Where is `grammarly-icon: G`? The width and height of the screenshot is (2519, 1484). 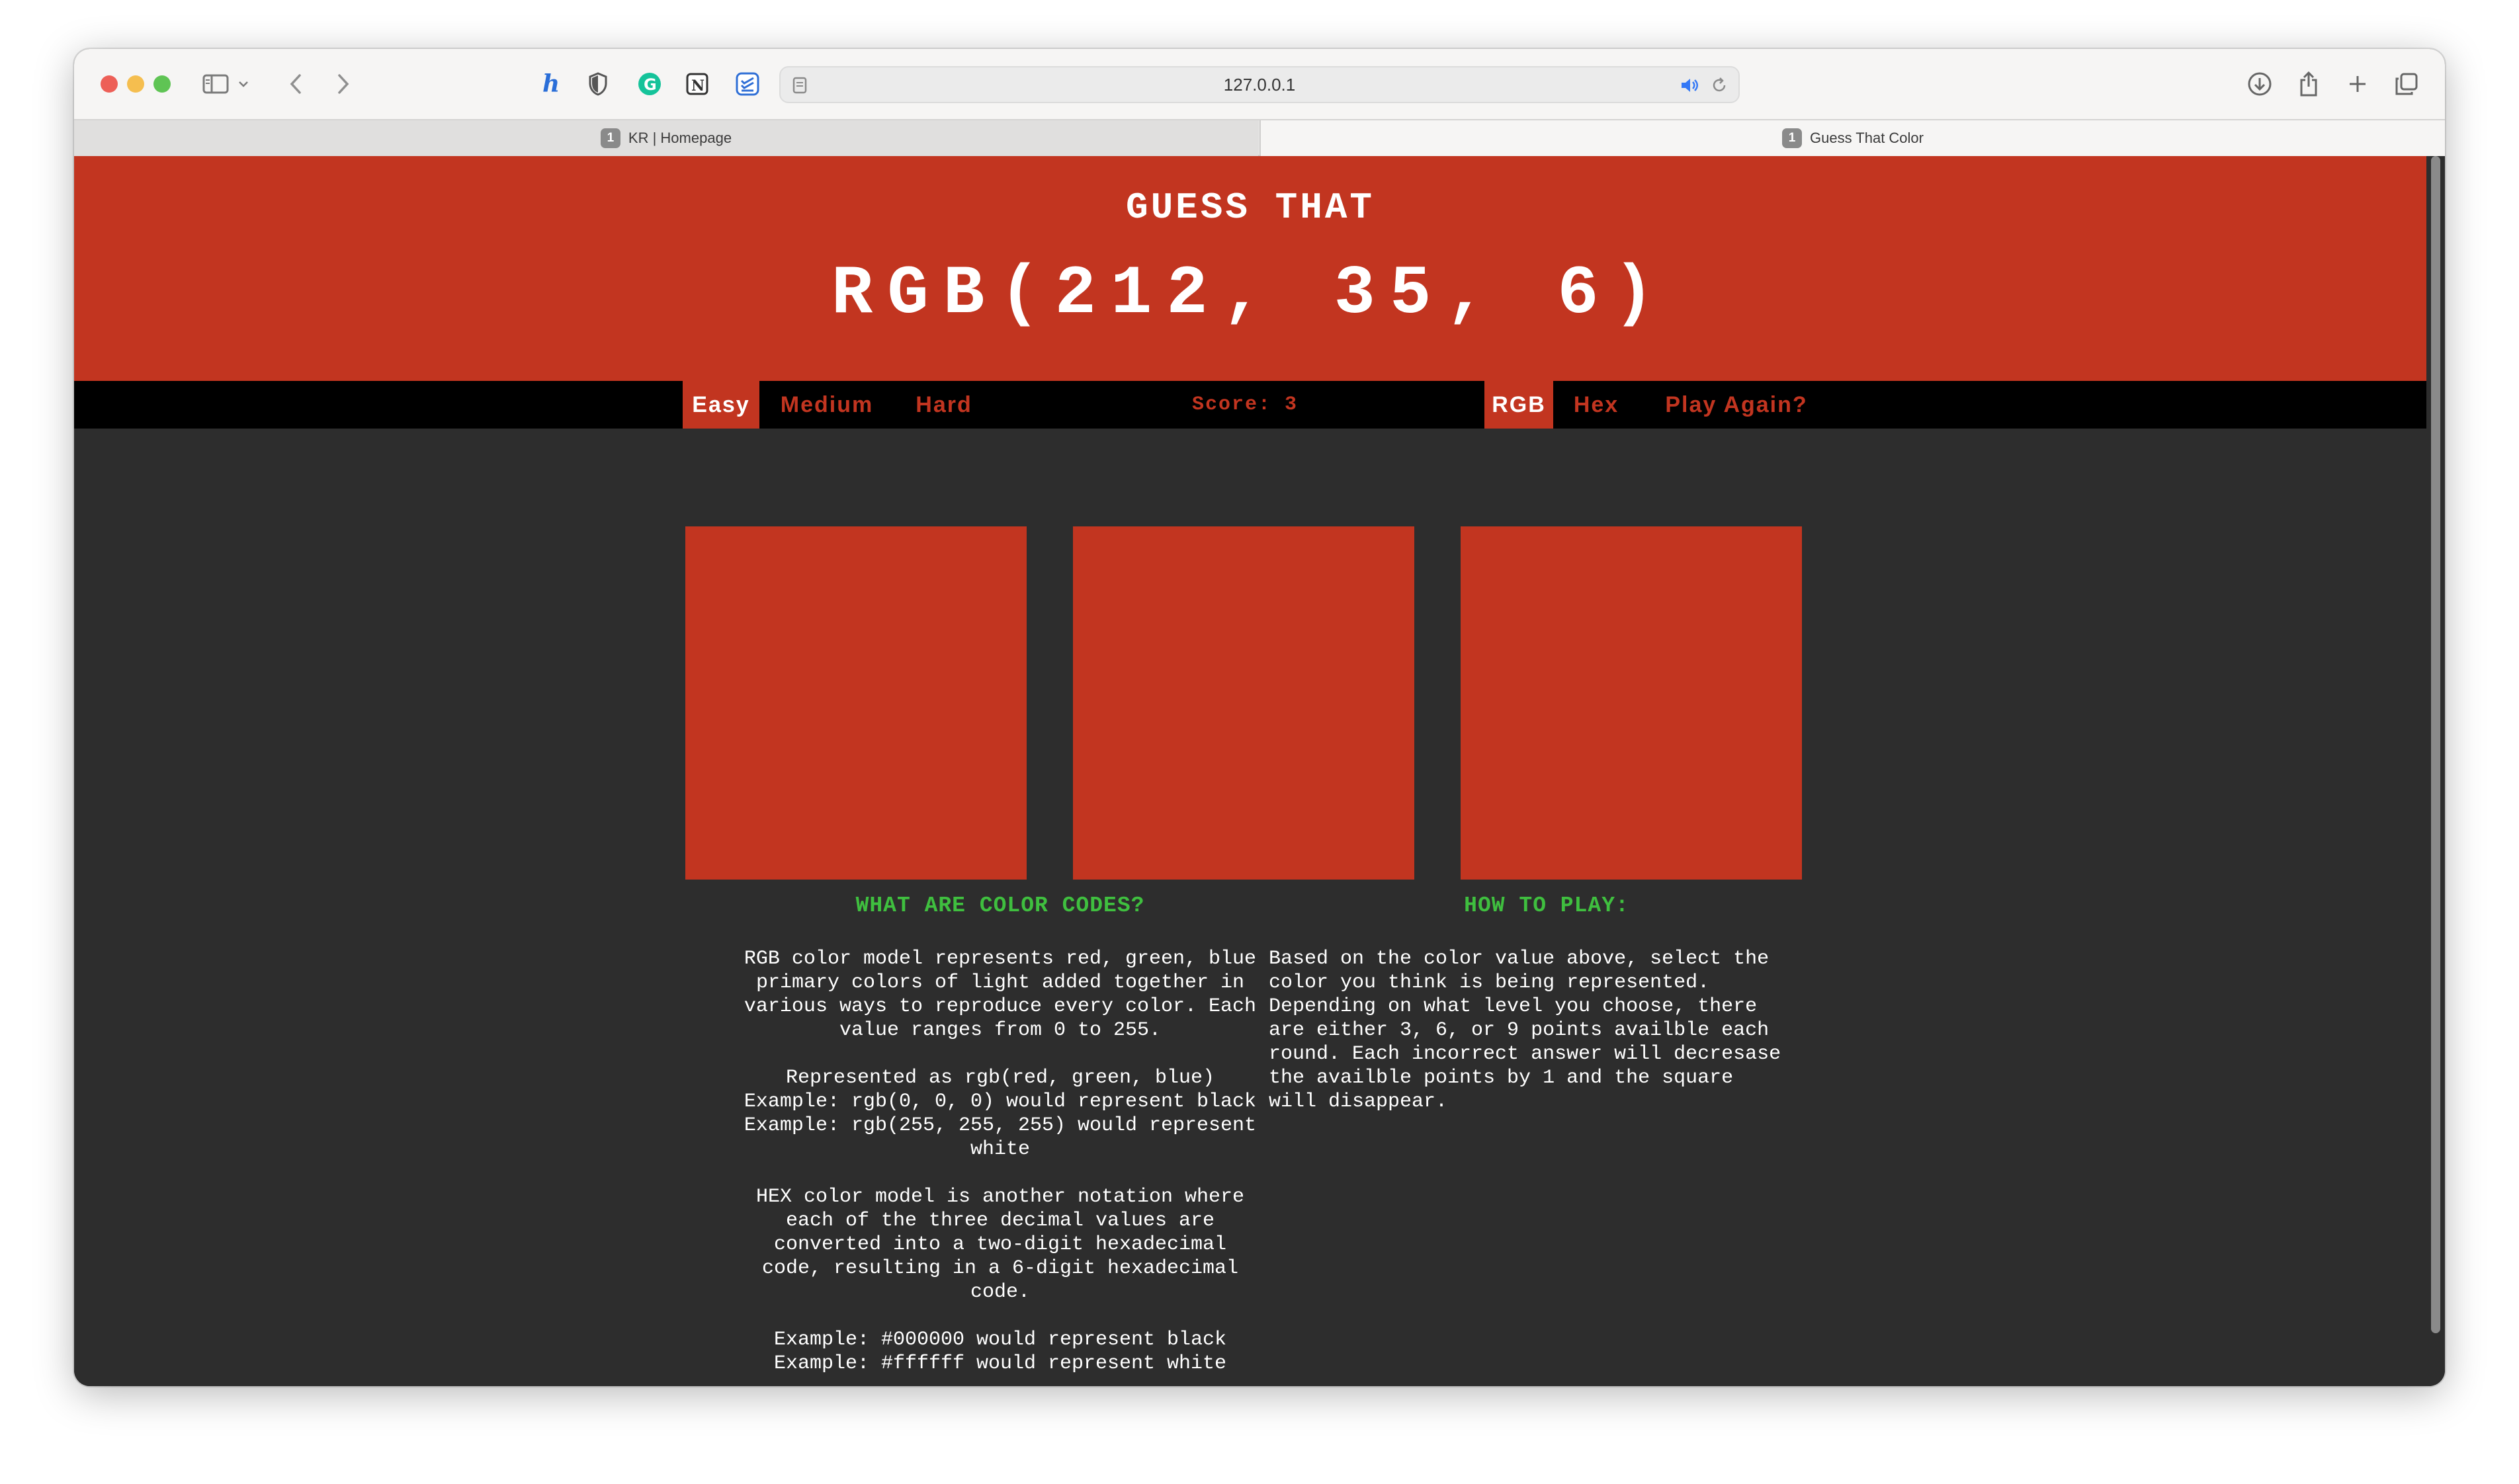 grammarly-icon: G is located at coordinates (649, 84).